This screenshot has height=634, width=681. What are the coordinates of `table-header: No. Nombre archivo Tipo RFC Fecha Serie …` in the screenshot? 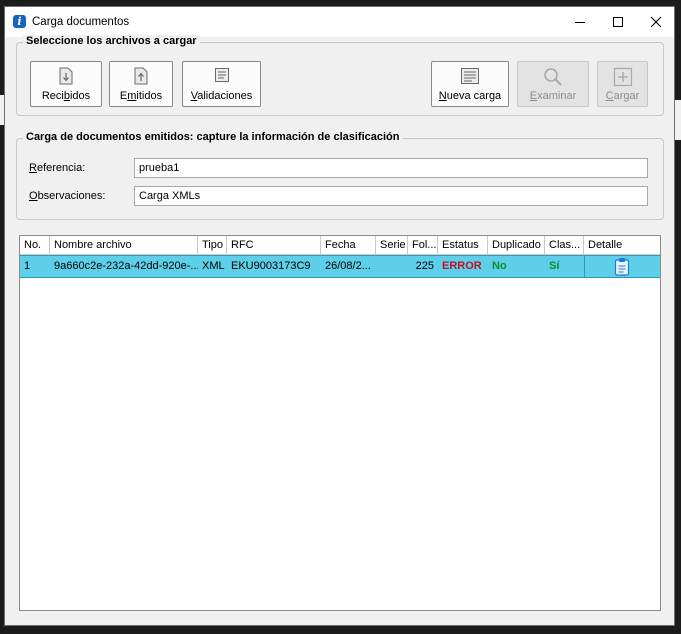 It's located at (340, 245).